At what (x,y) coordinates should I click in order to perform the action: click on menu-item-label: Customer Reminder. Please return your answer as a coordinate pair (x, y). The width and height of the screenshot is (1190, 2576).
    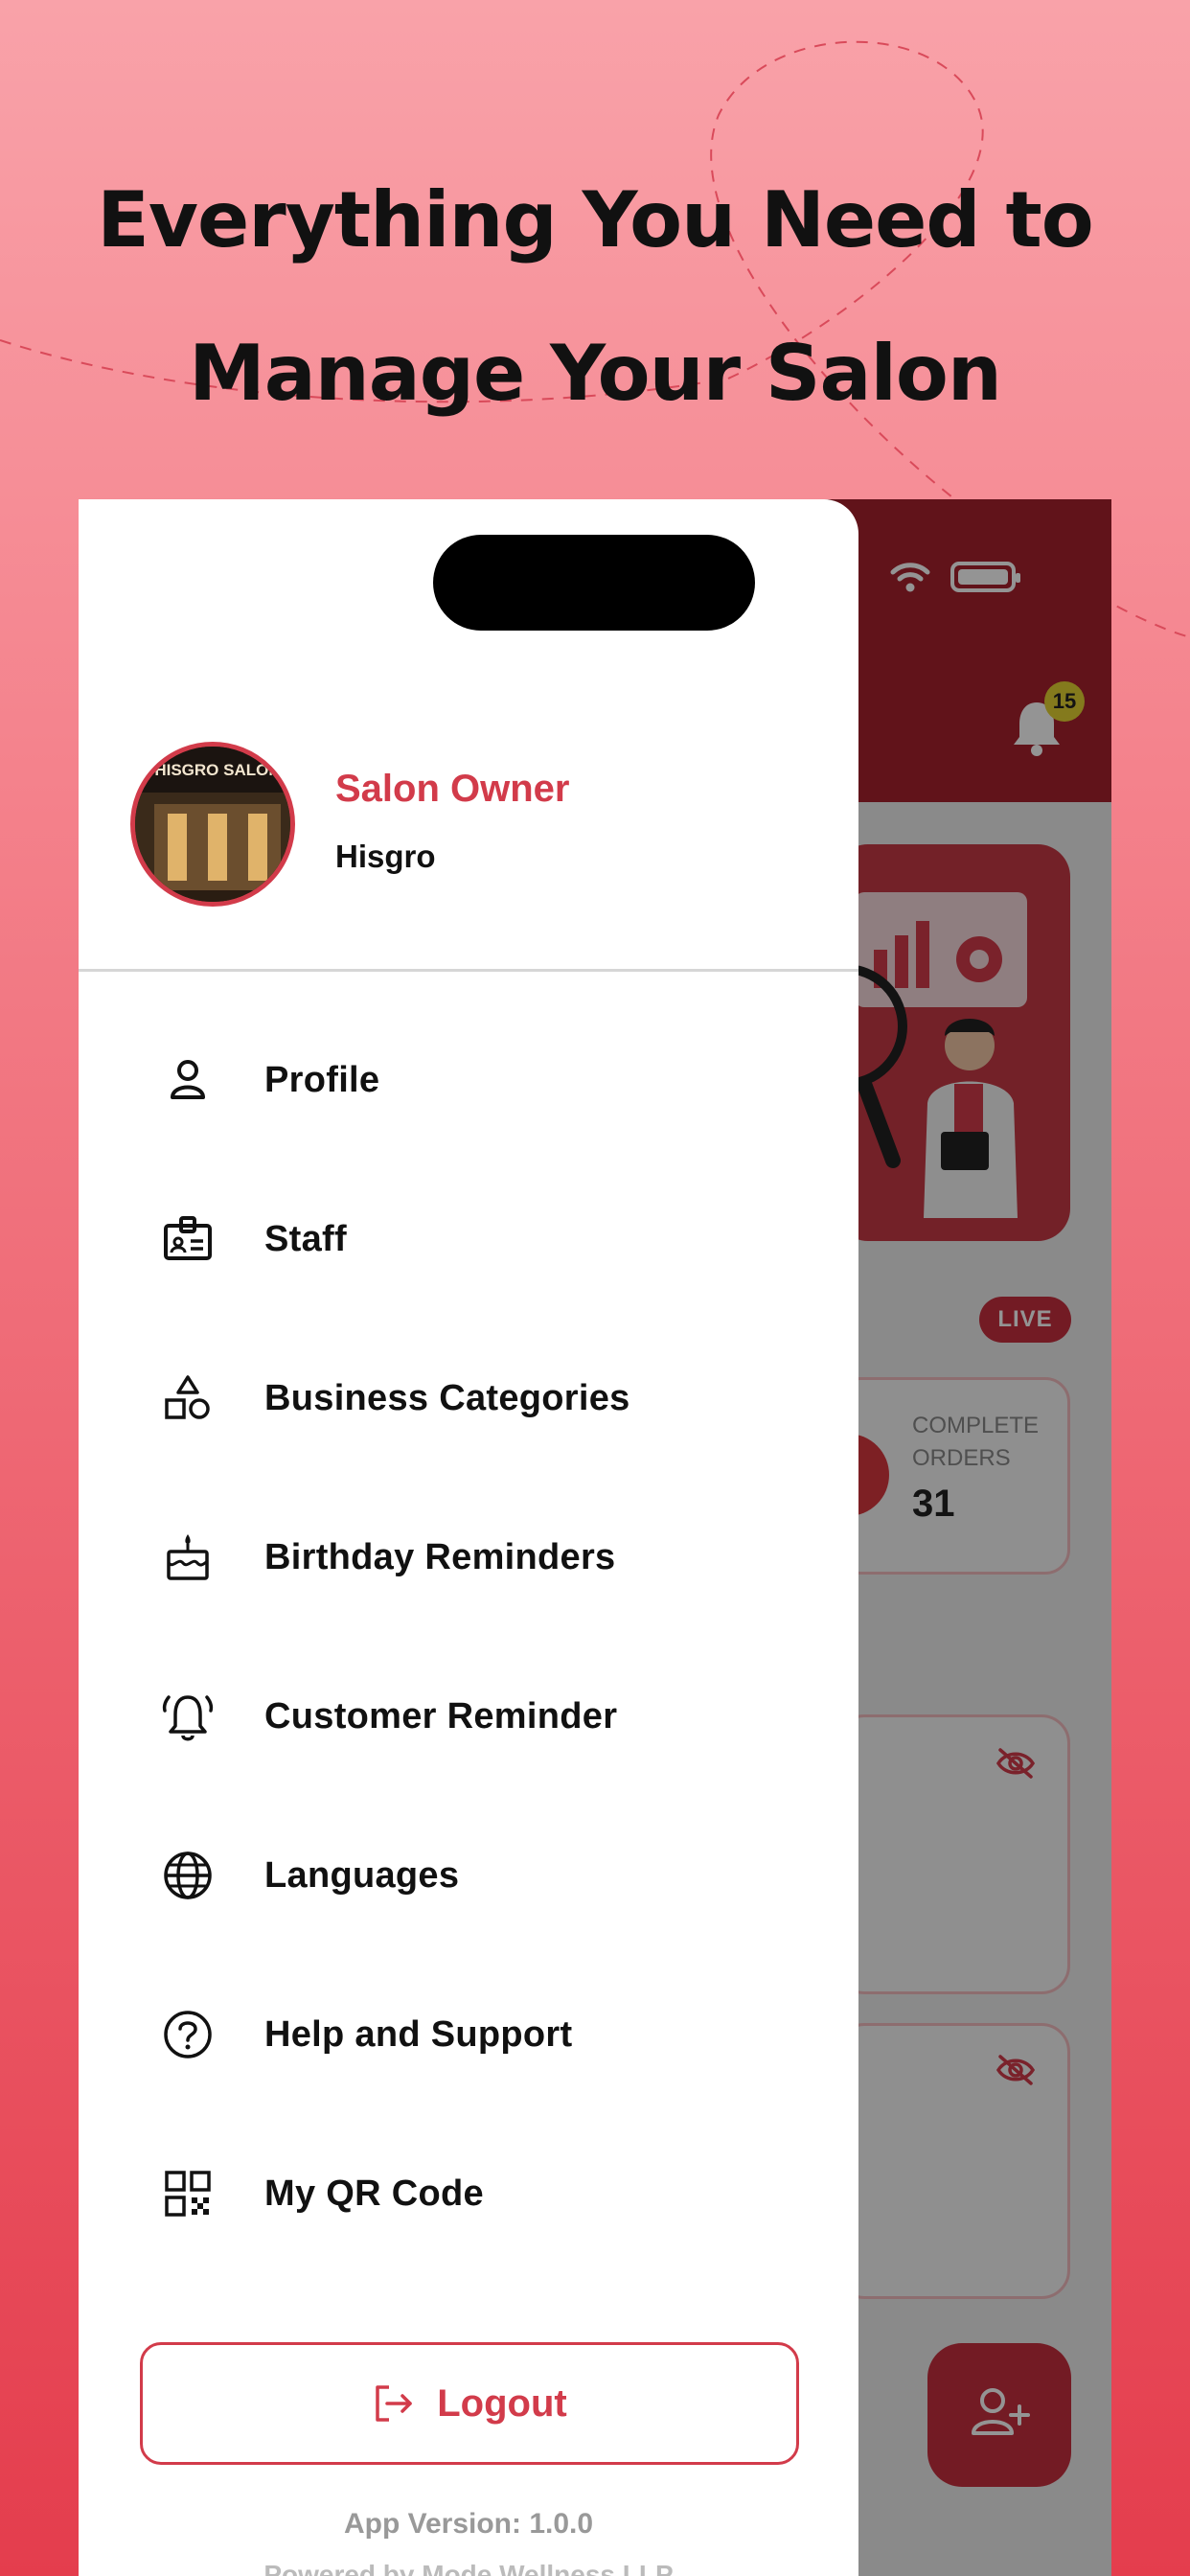
    Looking at the image, I should click on (441, 1715).